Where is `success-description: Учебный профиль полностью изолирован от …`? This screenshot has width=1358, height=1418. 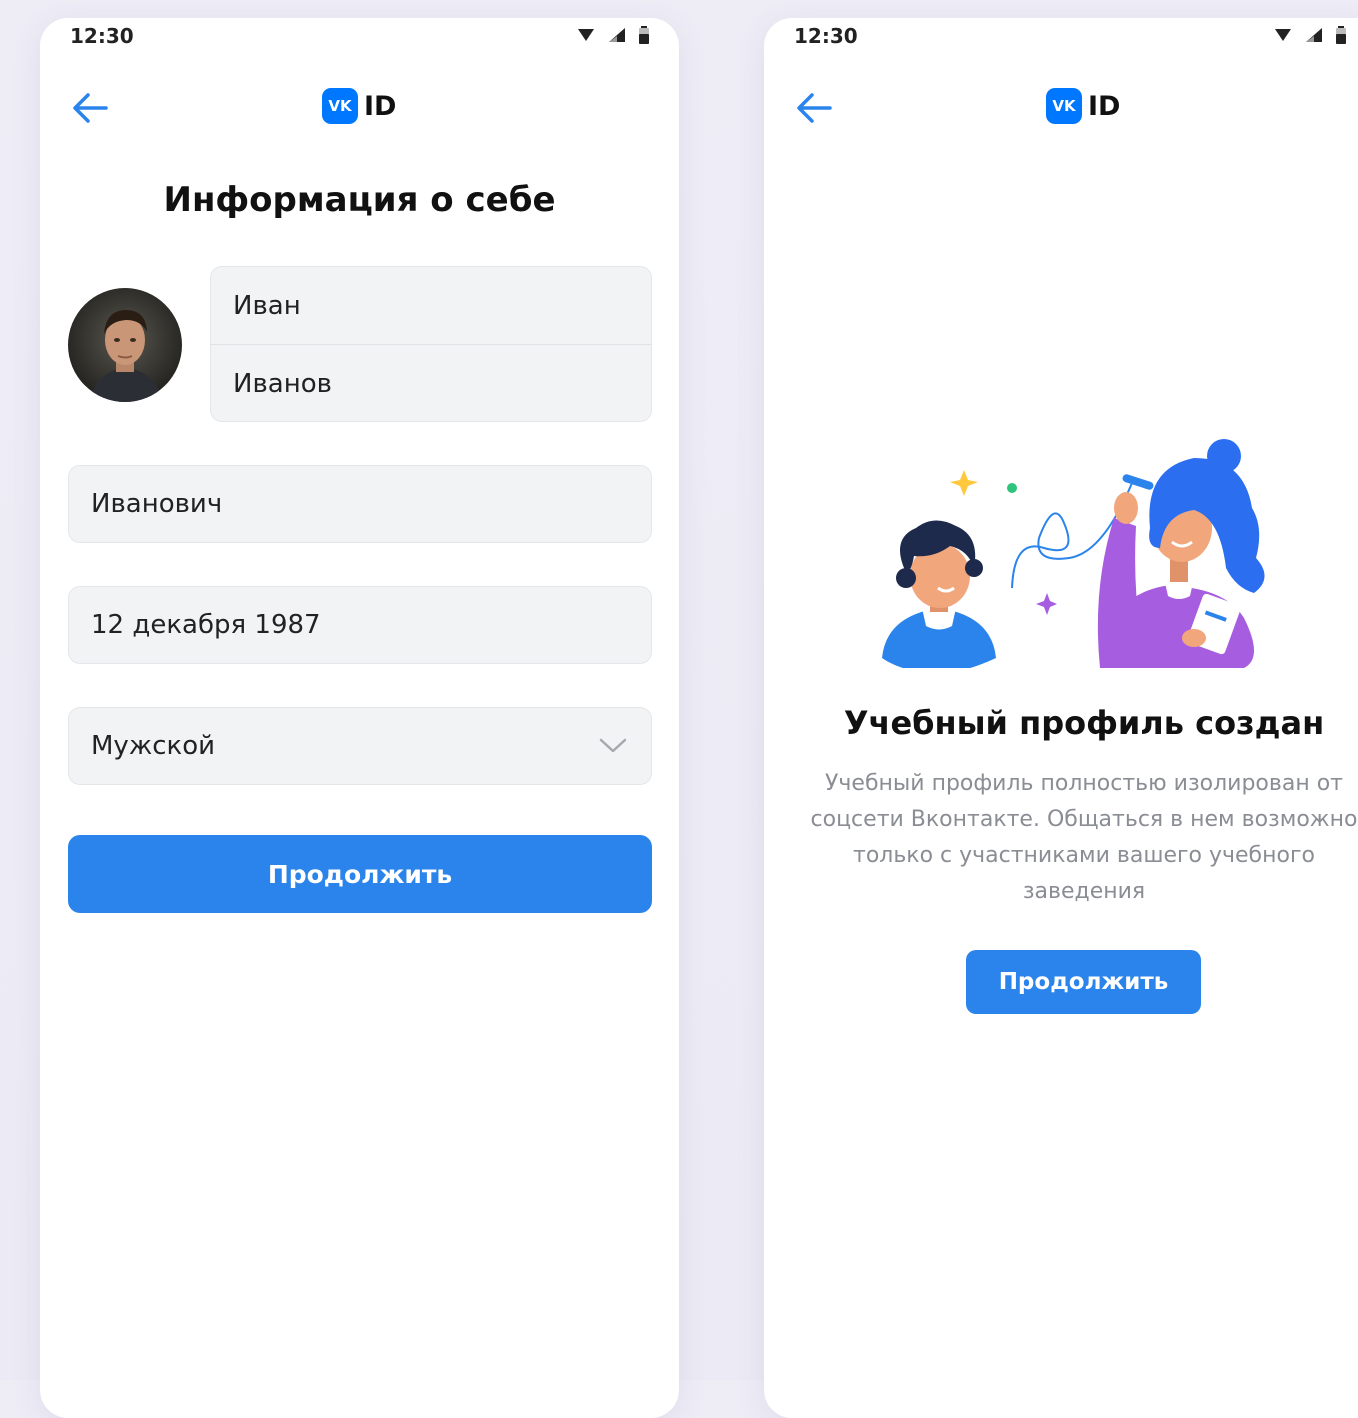
success-description: Учебный профиль полностью изолирован от … is located at coordinates (1084, 837).